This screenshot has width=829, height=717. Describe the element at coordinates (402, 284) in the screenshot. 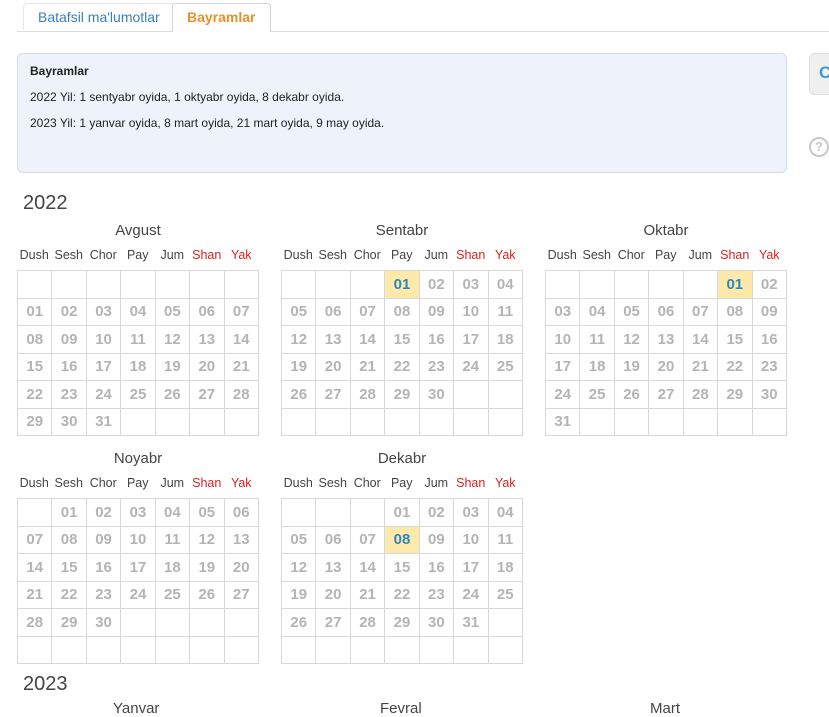

I see `holiday-day-cell: 01` at that location.